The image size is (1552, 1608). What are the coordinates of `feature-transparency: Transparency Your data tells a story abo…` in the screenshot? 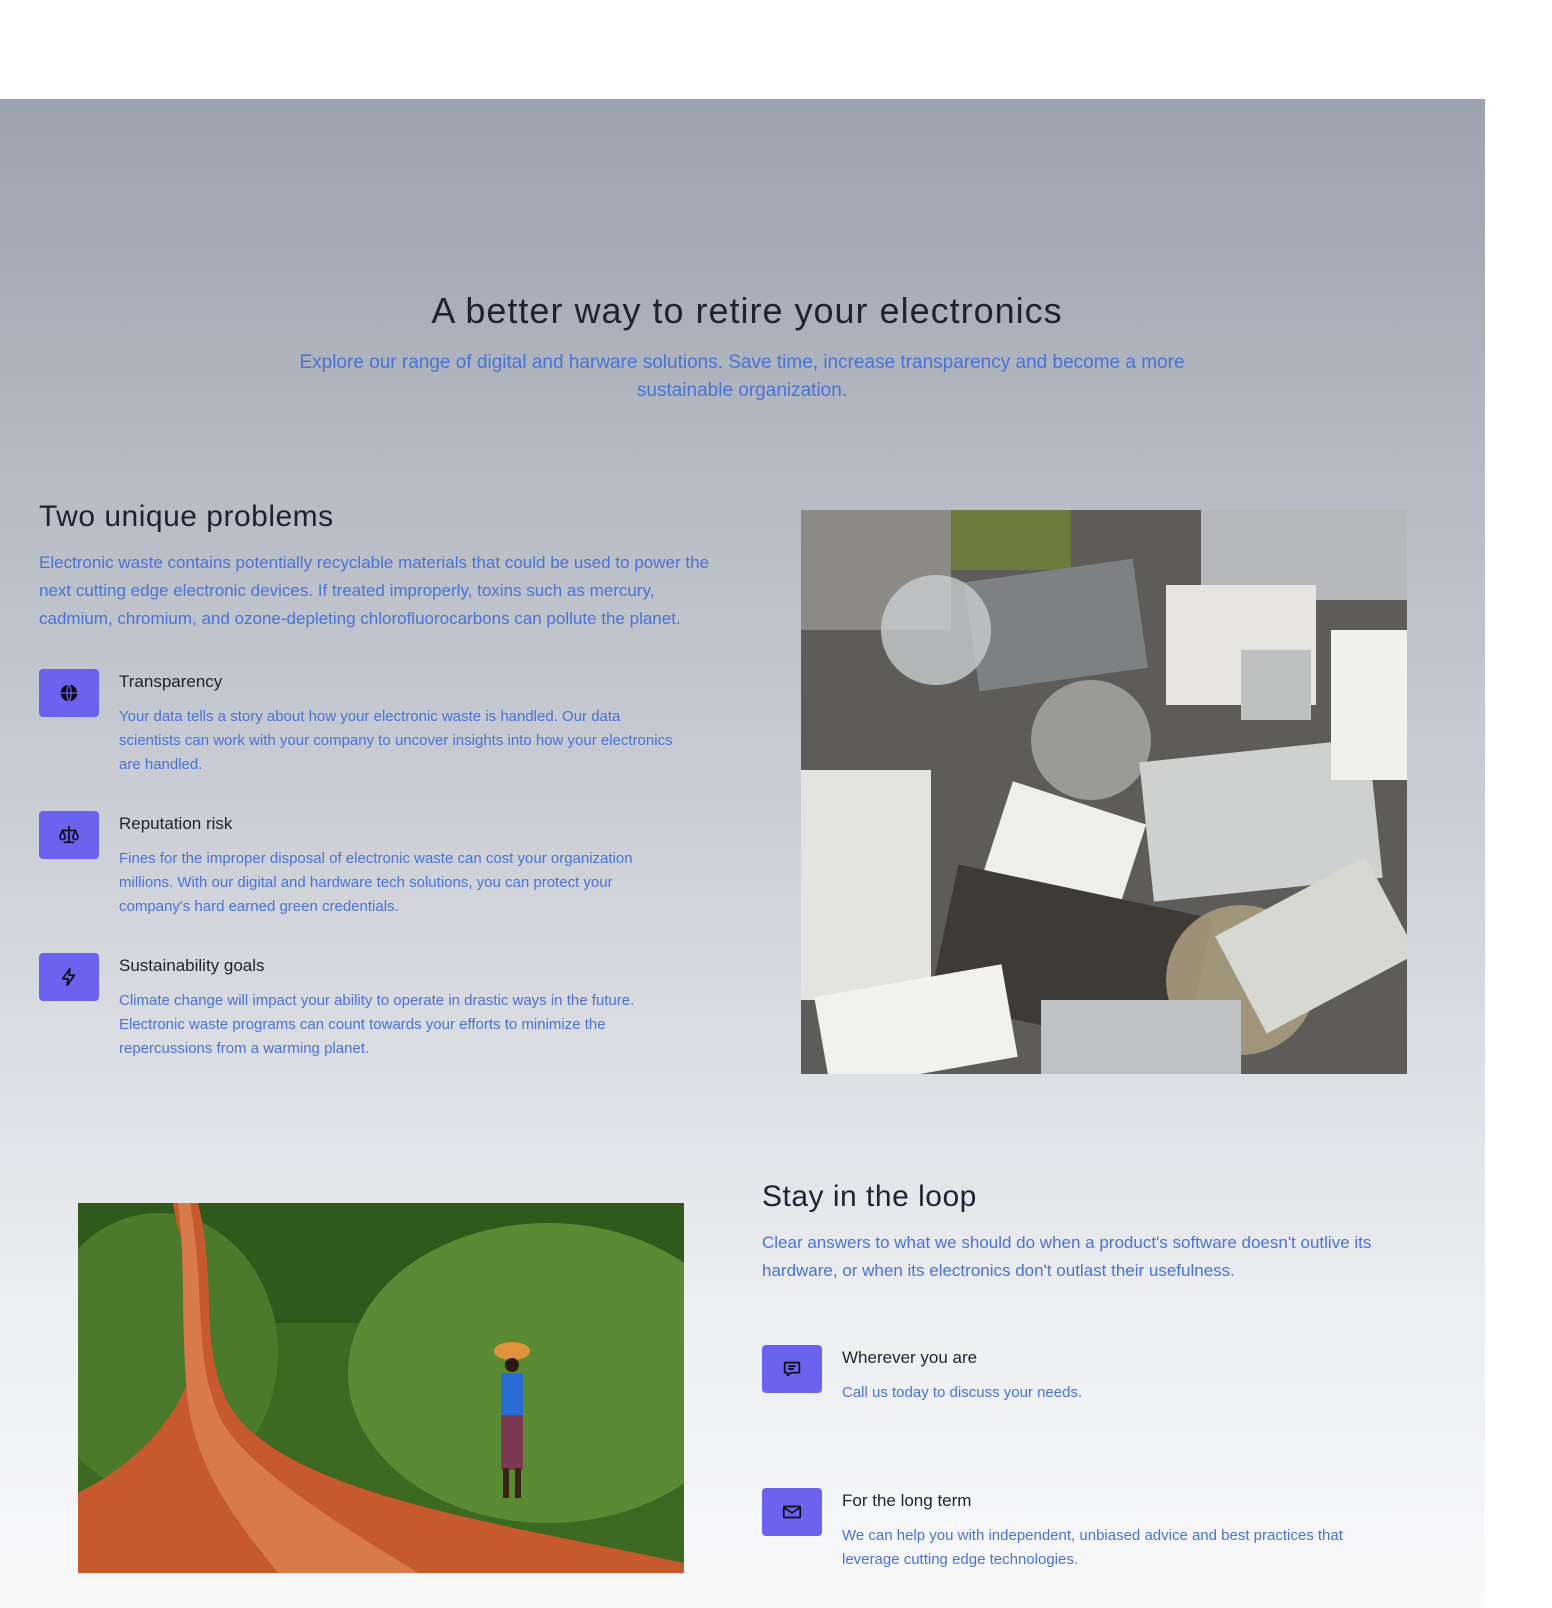 It's located at (379, 740).